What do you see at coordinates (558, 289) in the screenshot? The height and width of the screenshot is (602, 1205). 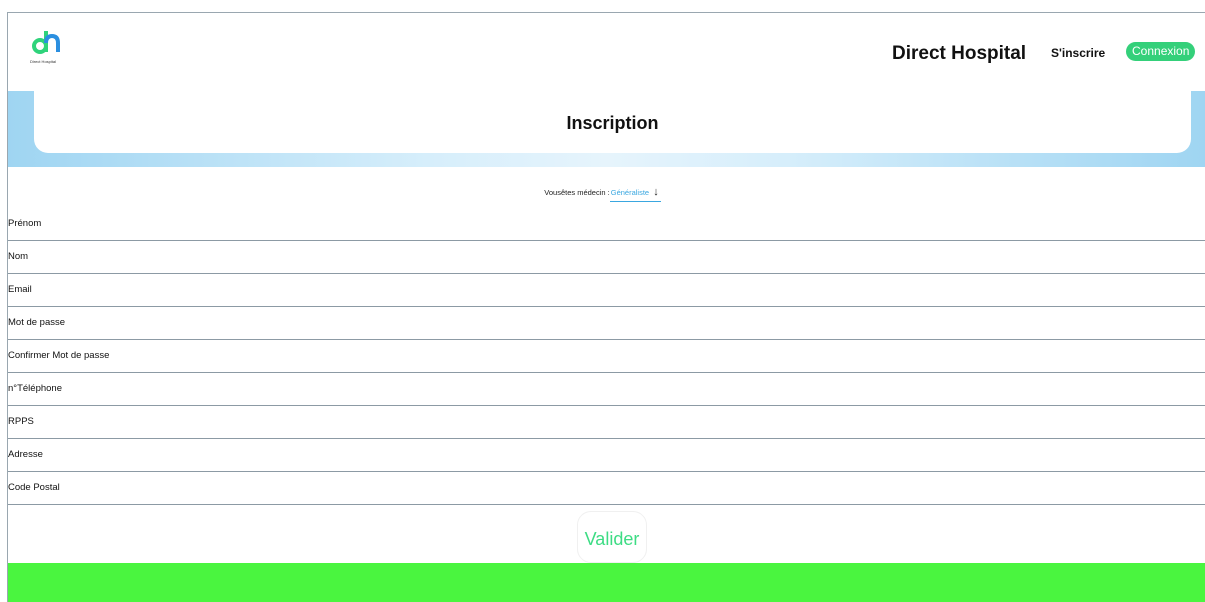 I see `email-input` at bounding box center [558, 289].